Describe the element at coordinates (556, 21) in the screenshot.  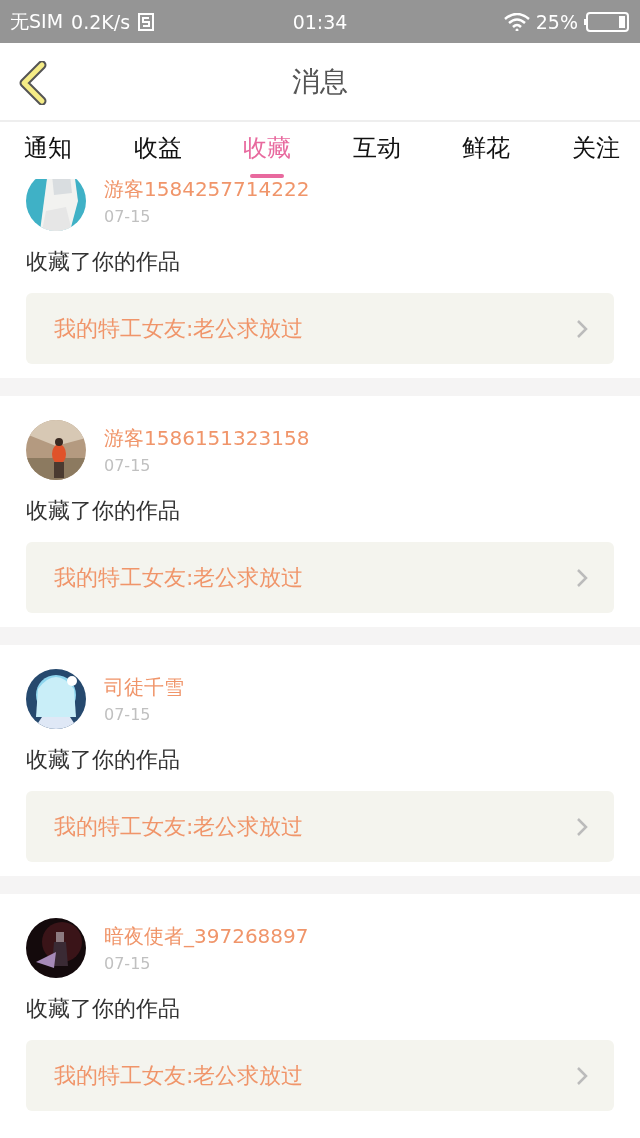
I see `battery-percent: 25%` at that location.